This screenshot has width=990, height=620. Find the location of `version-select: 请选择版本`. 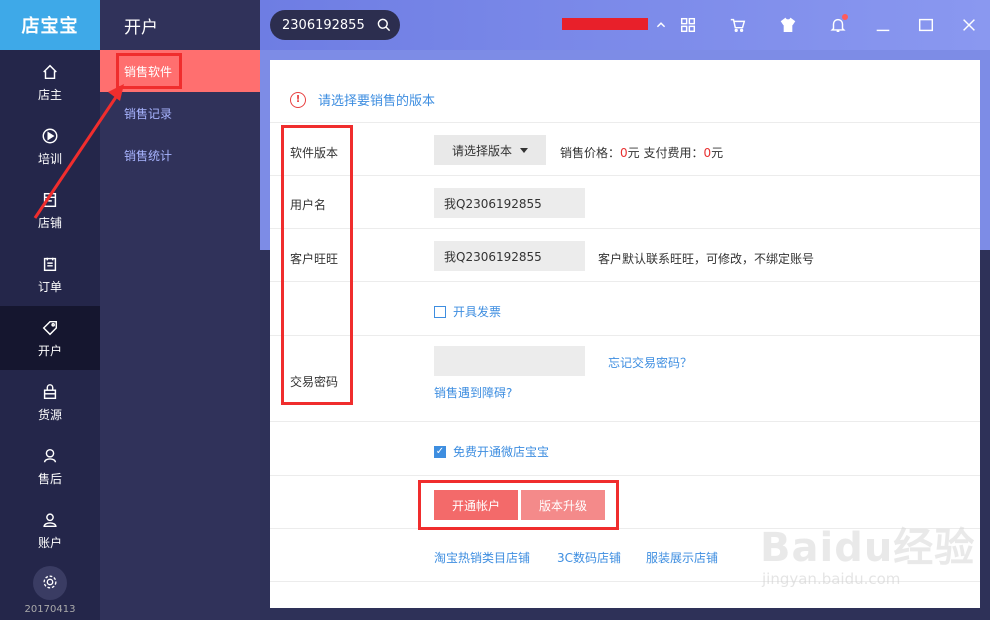

version-select: 请选择版本 is located at coordinates (490, 150).